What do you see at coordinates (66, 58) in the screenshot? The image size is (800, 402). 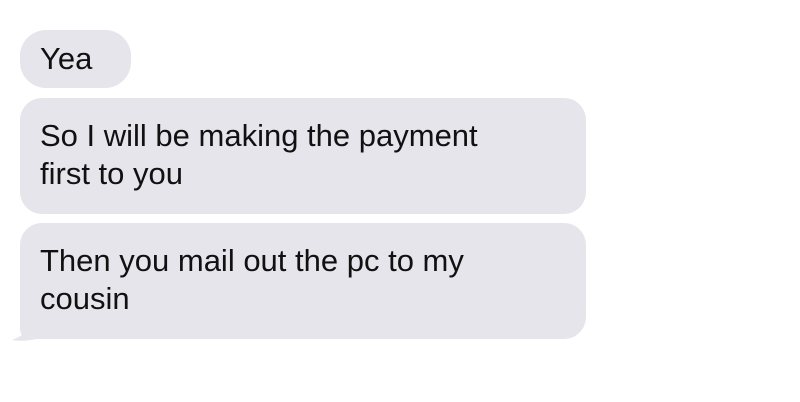 I see `message-text-line: Yea` at bounding box center [66, 58].